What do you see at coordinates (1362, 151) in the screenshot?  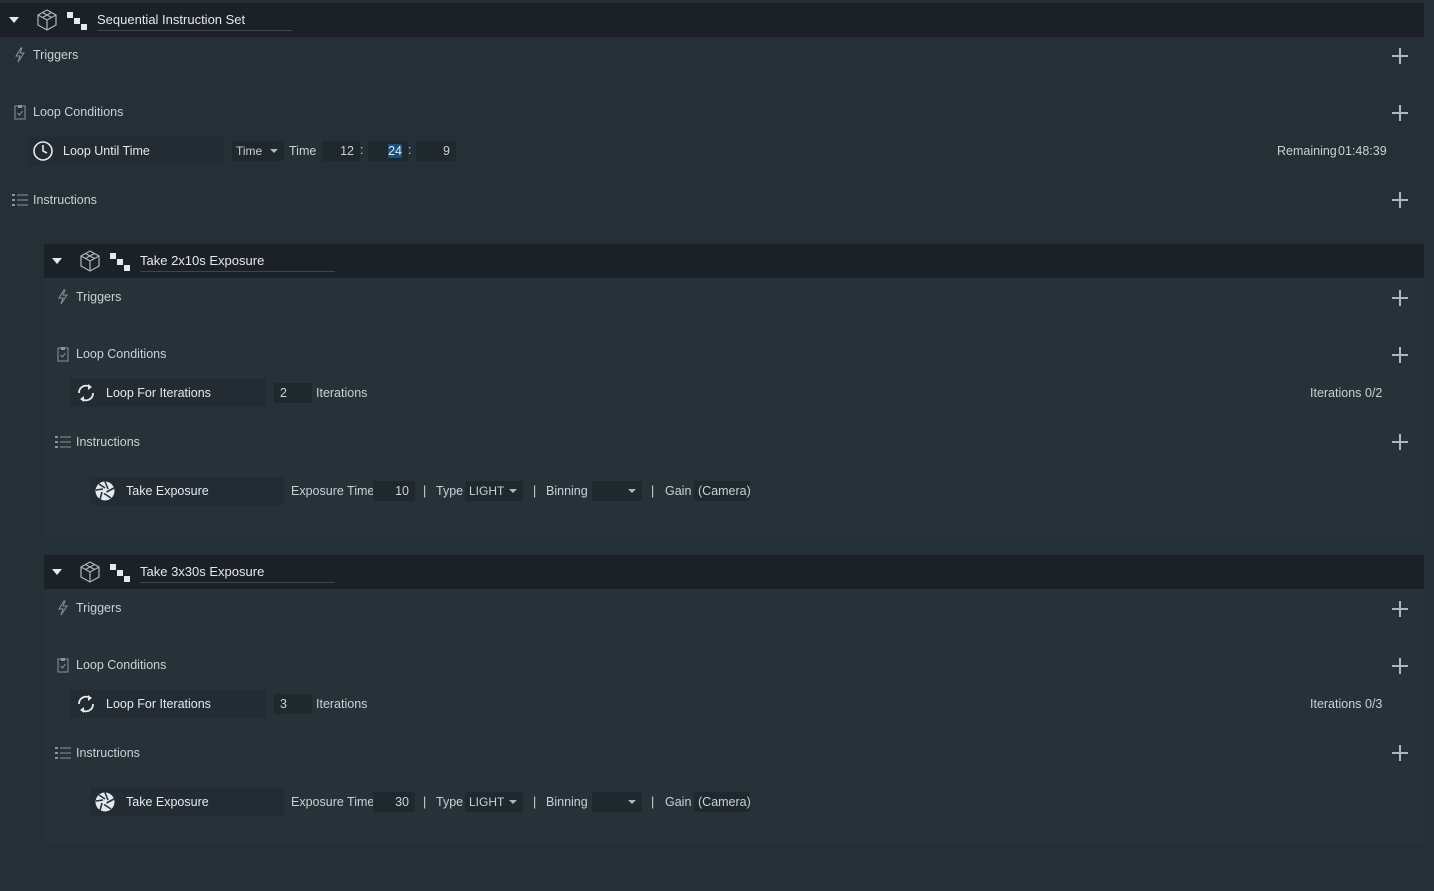 I see `remaining-value: 01:48:39` at bounding box center [1362, 151].